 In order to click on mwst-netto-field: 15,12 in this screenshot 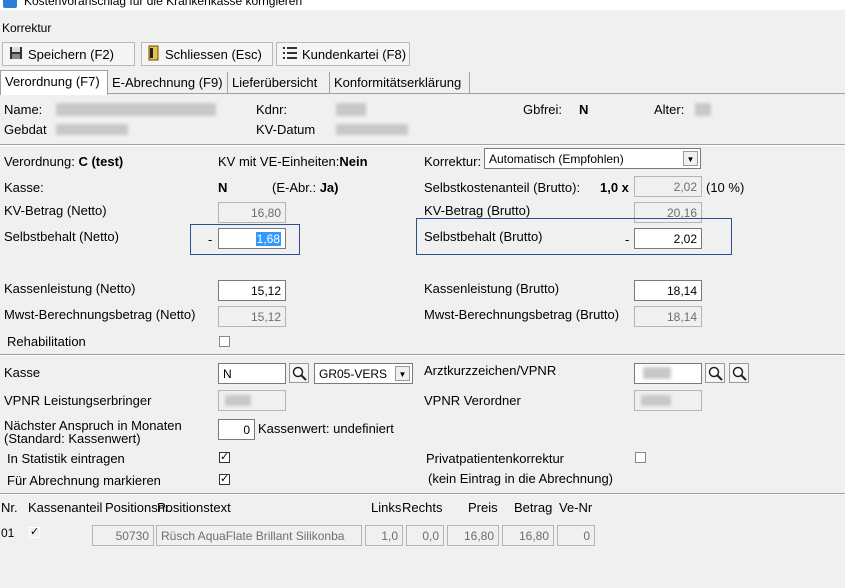, I will do `click(252, 316)`.